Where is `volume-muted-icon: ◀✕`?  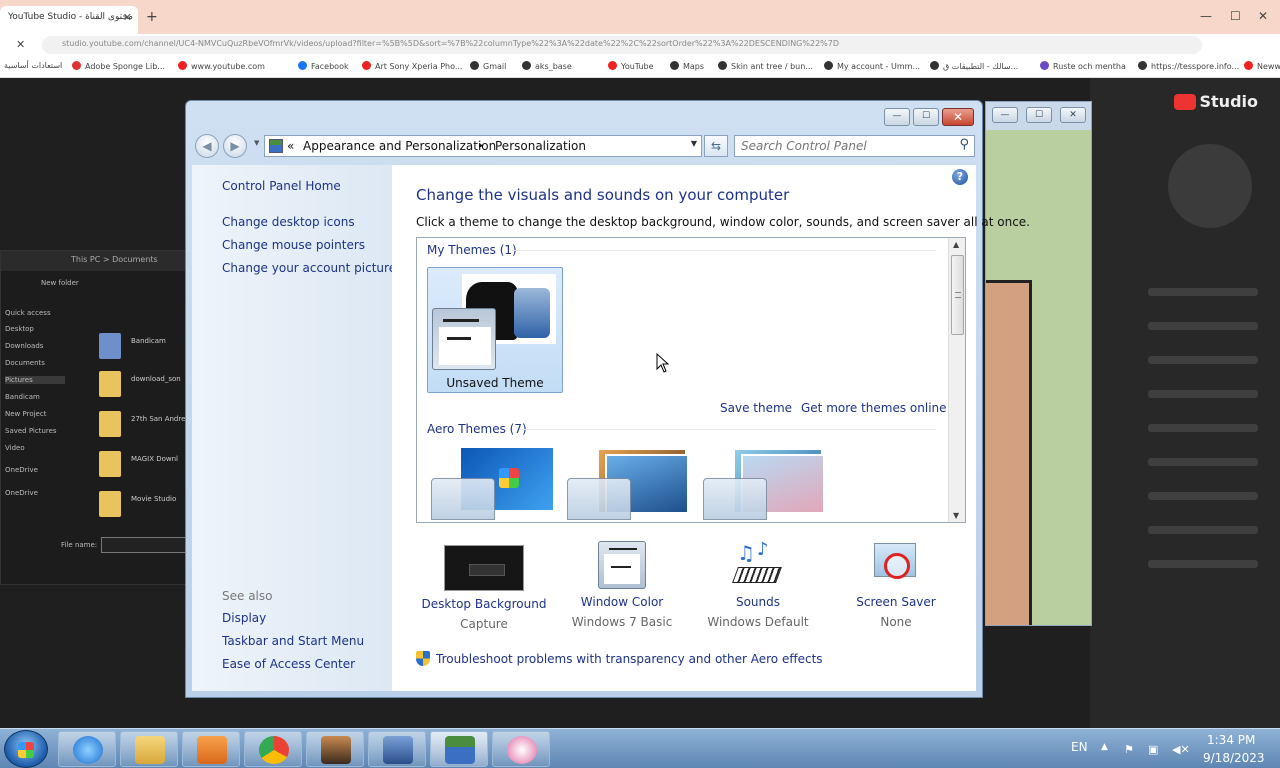
volume-muted-icon: ◀✕ is located at coordinates (1181, 749).